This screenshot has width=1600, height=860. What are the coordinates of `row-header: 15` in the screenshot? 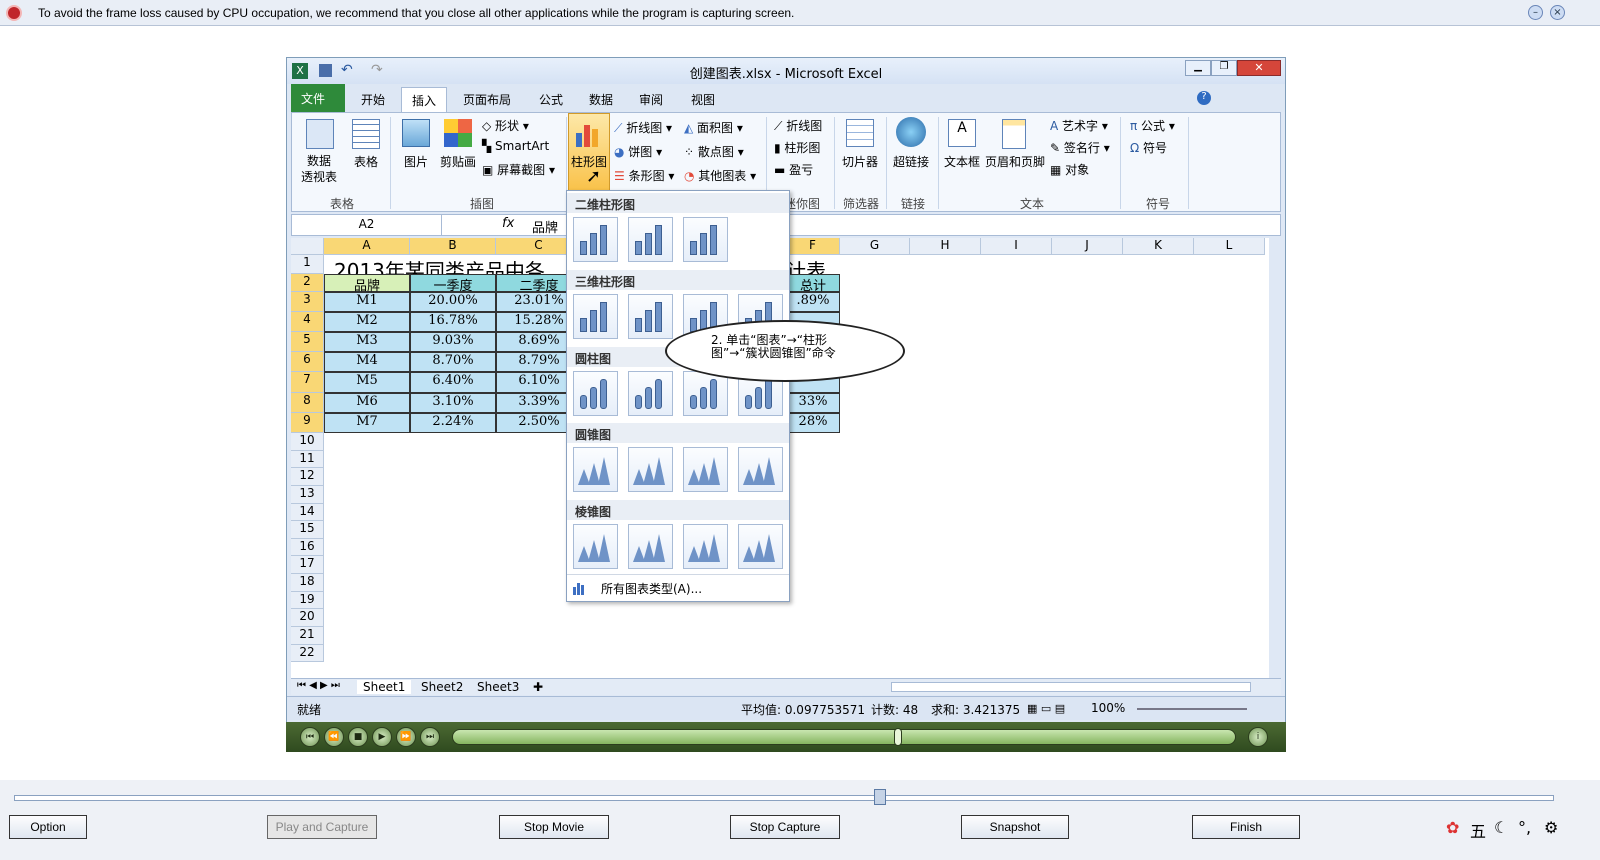 It's located at (307, 530).